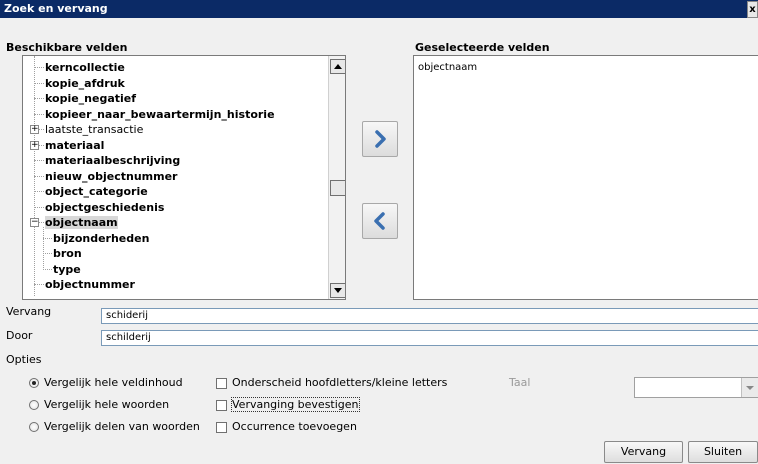 The image size is (758, 464). I want to click on scroll-up-icon, so click(338, 66).